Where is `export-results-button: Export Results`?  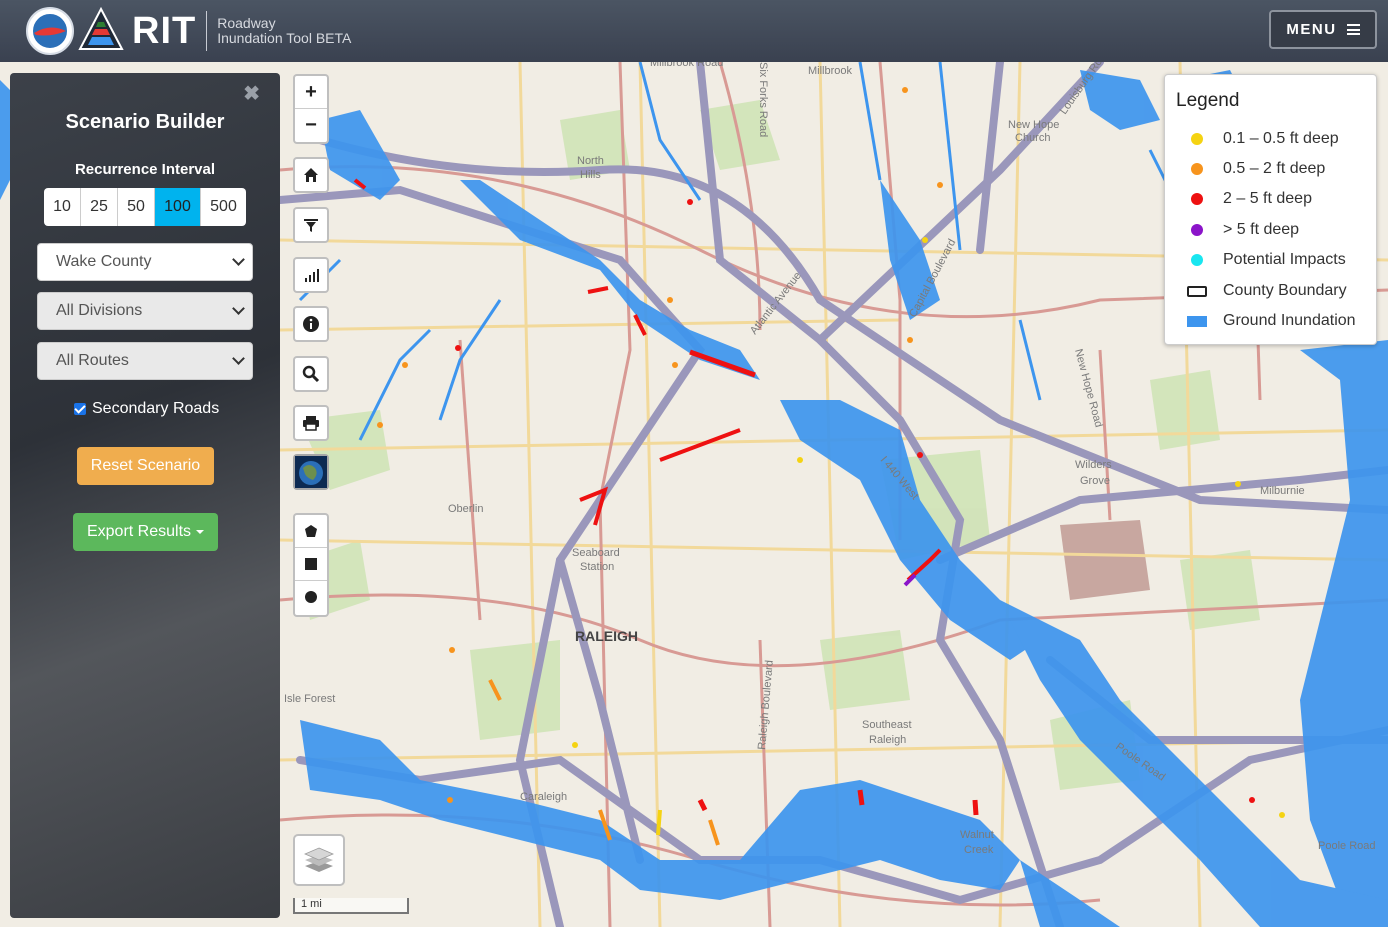 export-results-button: Export Results is located at coordinates (145, 532).